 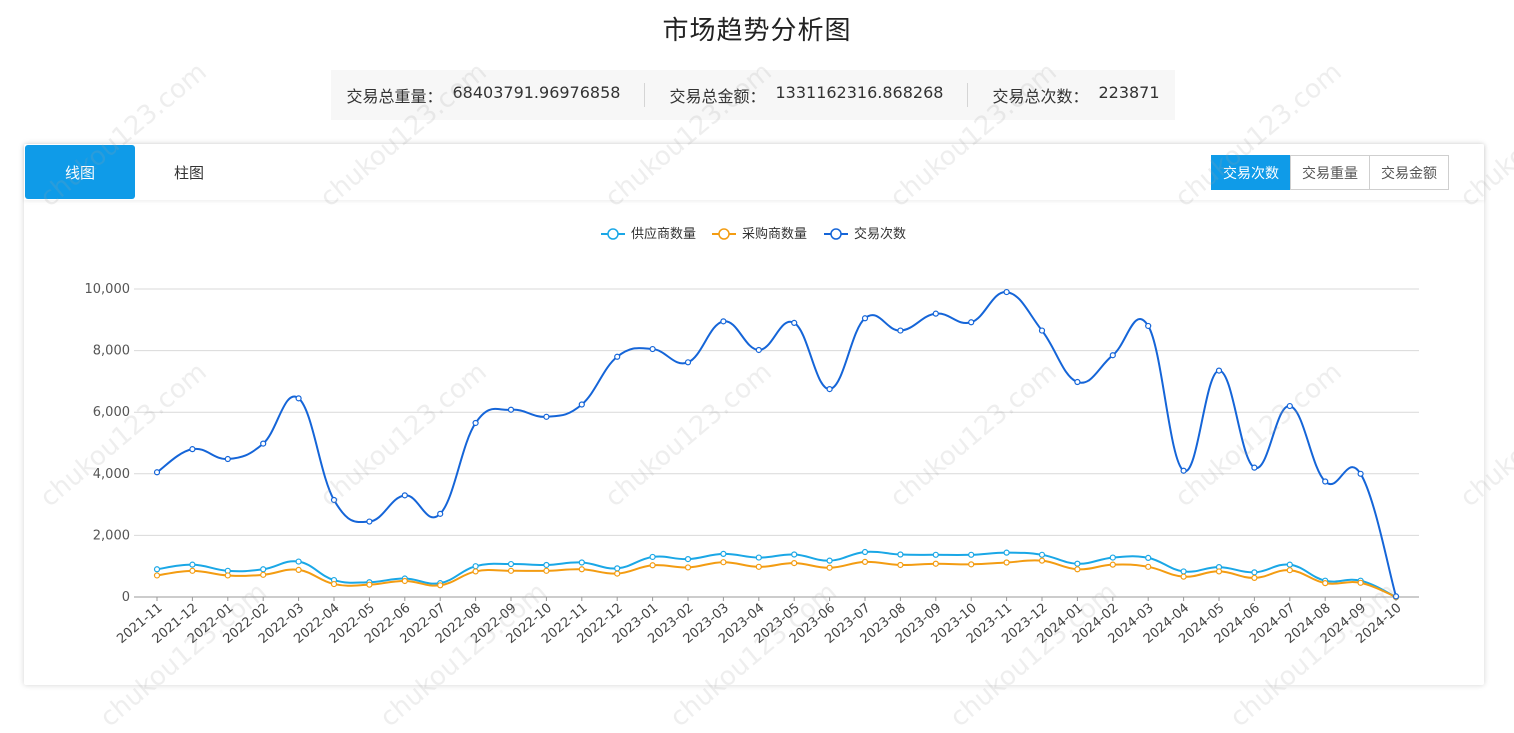 What do you see at coordinates (1040, 96) in the screenshot?
I see `stat-label: 交易总次数：` at bounding box center [1040, 96].